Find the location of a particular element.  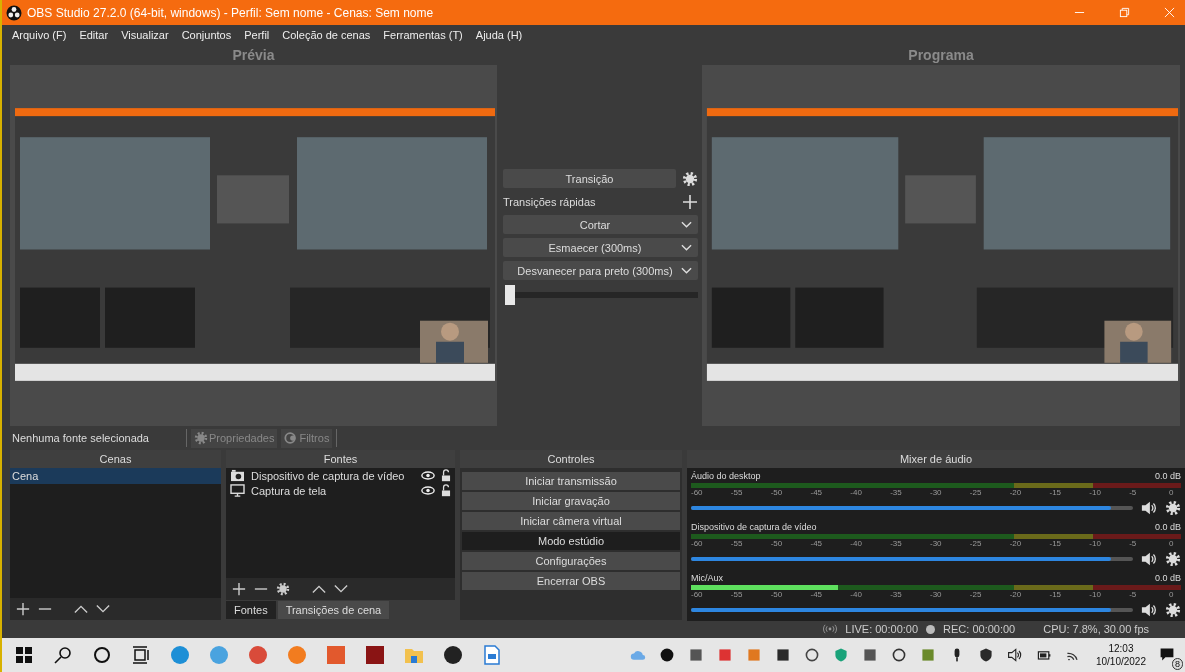

transition-dropdown: Esmaecer (300ms) is located at coordinates (600, 247).